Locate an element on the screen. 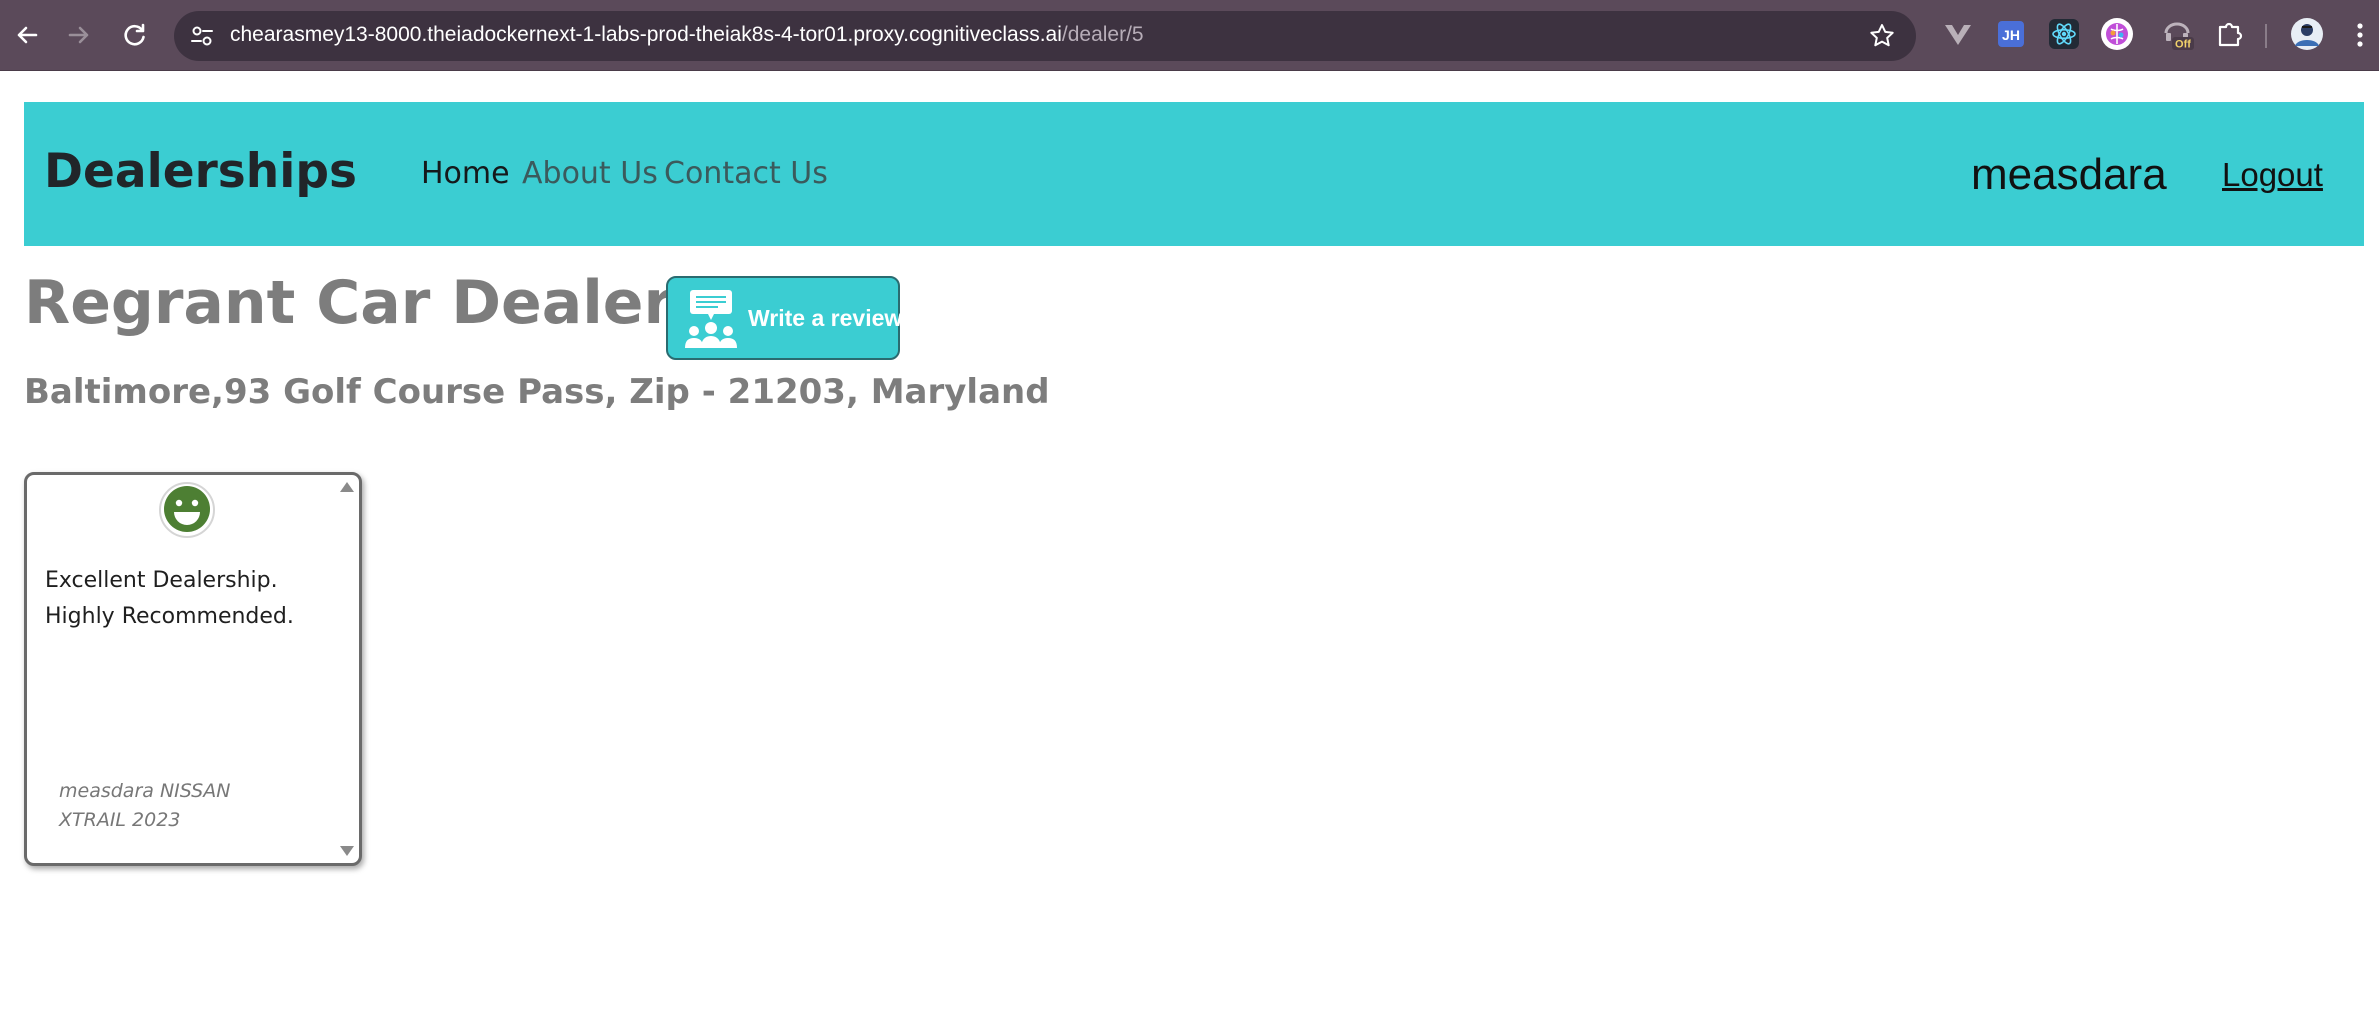 This screenshot has height=1034, width=2379. brand-title: Dealerships is located at coordinates (200, 171).